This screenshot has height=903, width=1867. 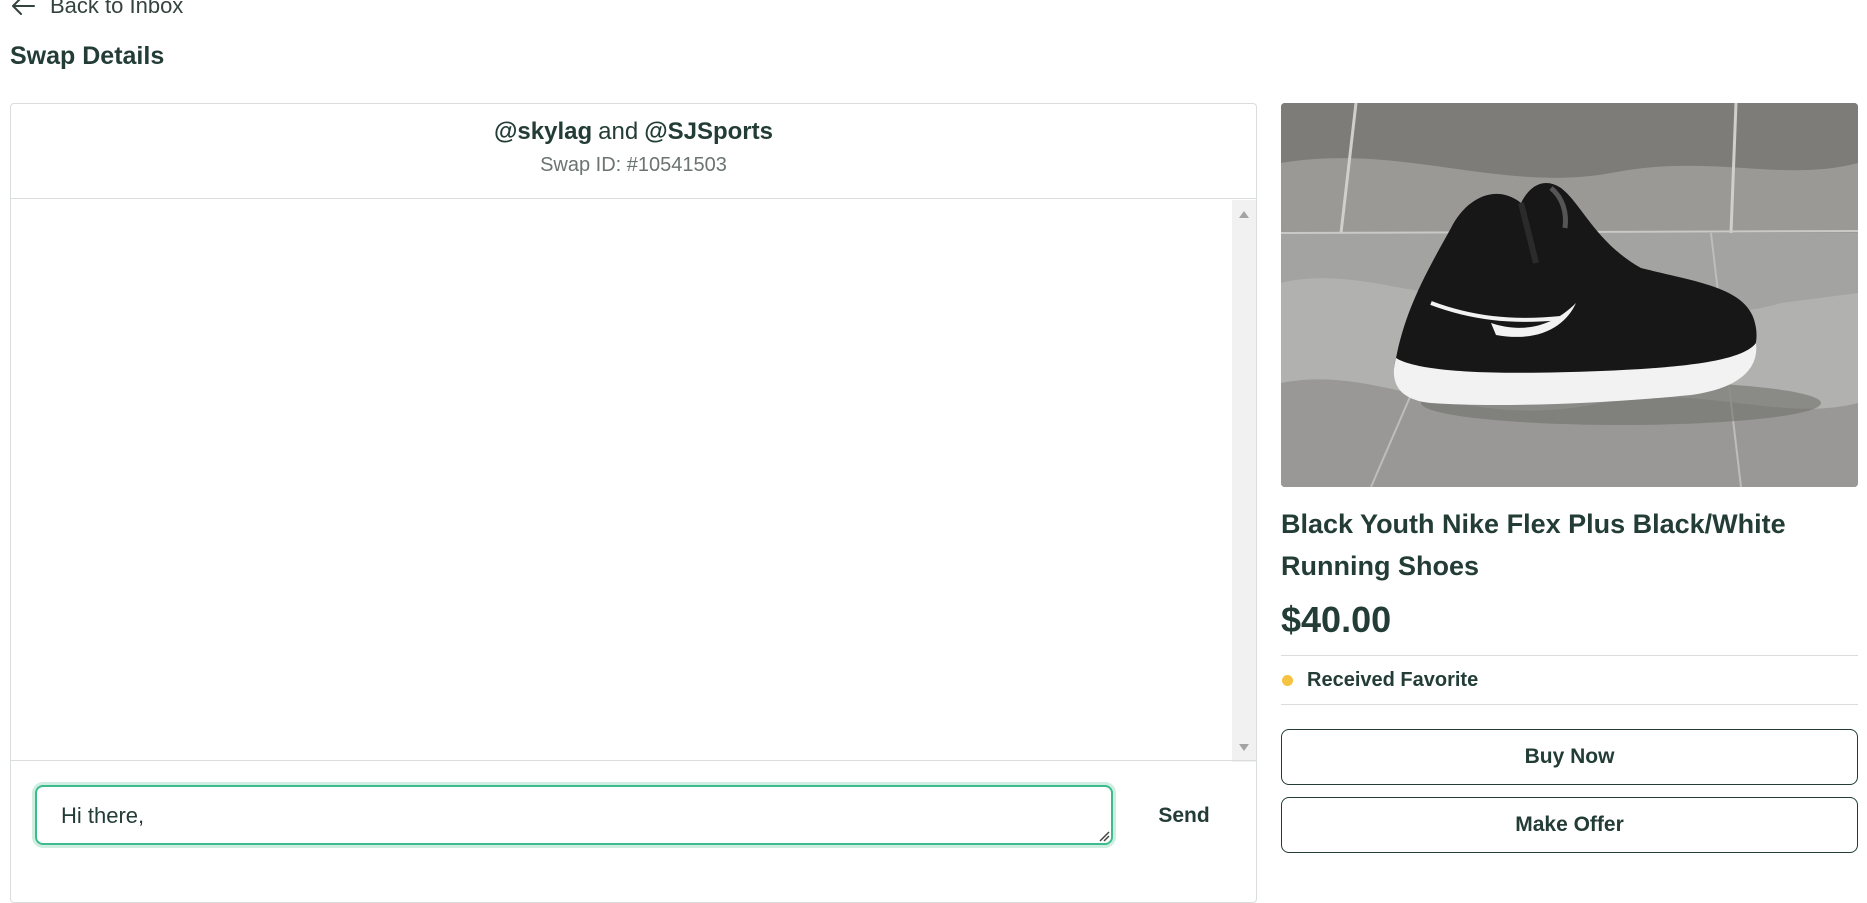 I want to click on status-row: Received Favorite, so click(x=1569, y=680).